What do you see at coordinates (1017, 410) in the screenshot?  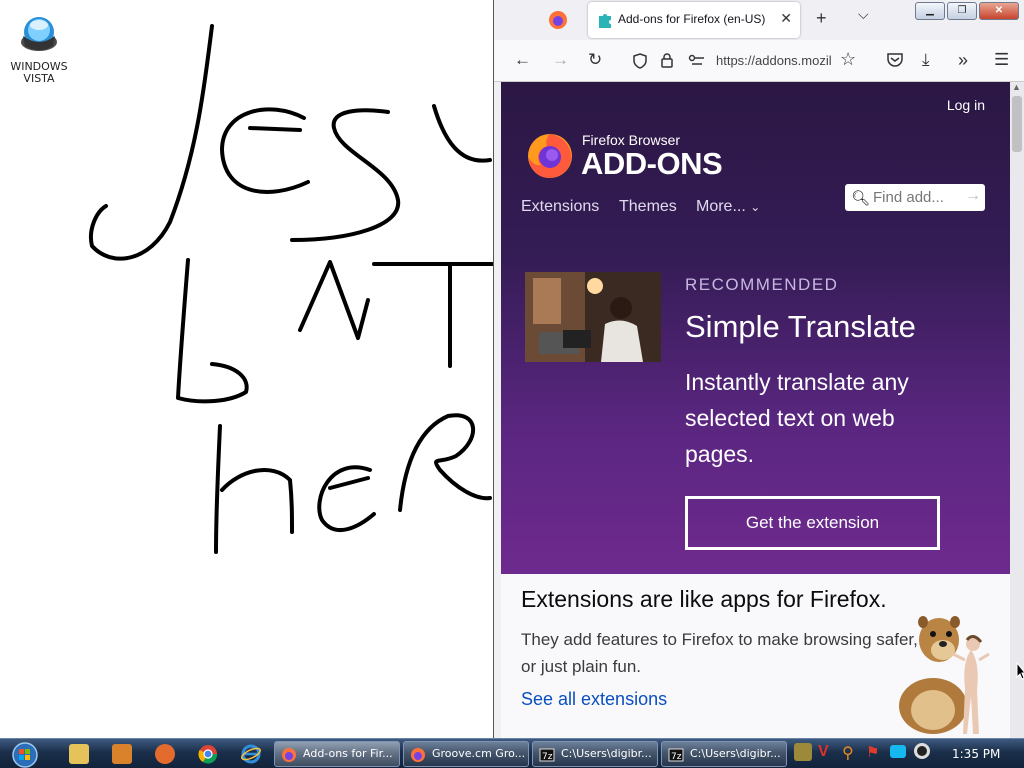 I see `page-scrollbar: ▲` at bounding box center [1017, 410].